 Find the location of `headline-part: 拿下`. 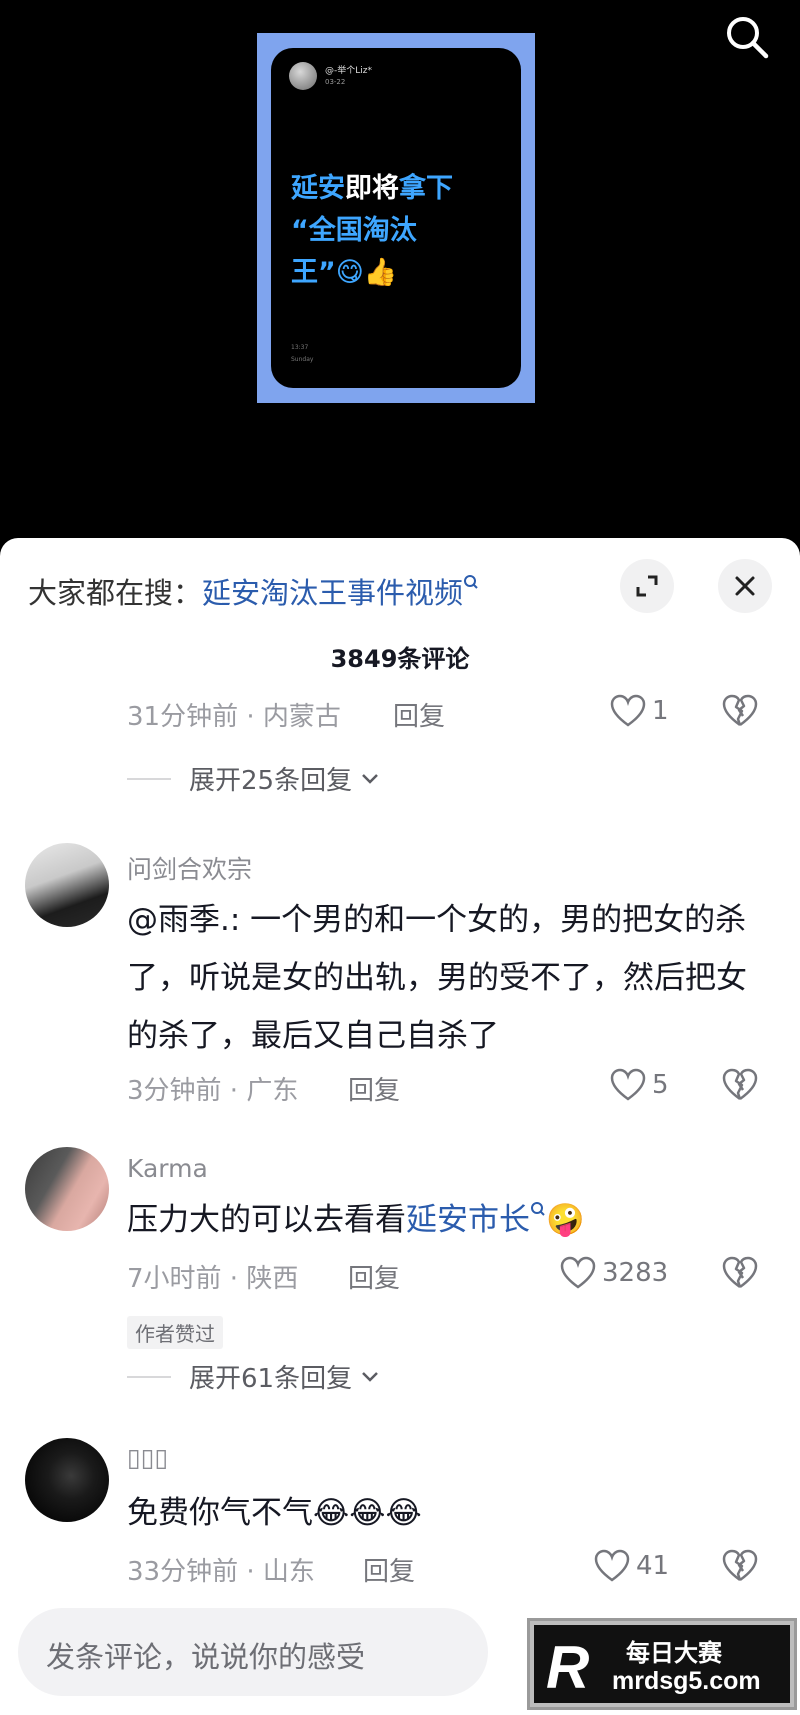

headline-part: 拿下 is located at coordinates (426, 188).